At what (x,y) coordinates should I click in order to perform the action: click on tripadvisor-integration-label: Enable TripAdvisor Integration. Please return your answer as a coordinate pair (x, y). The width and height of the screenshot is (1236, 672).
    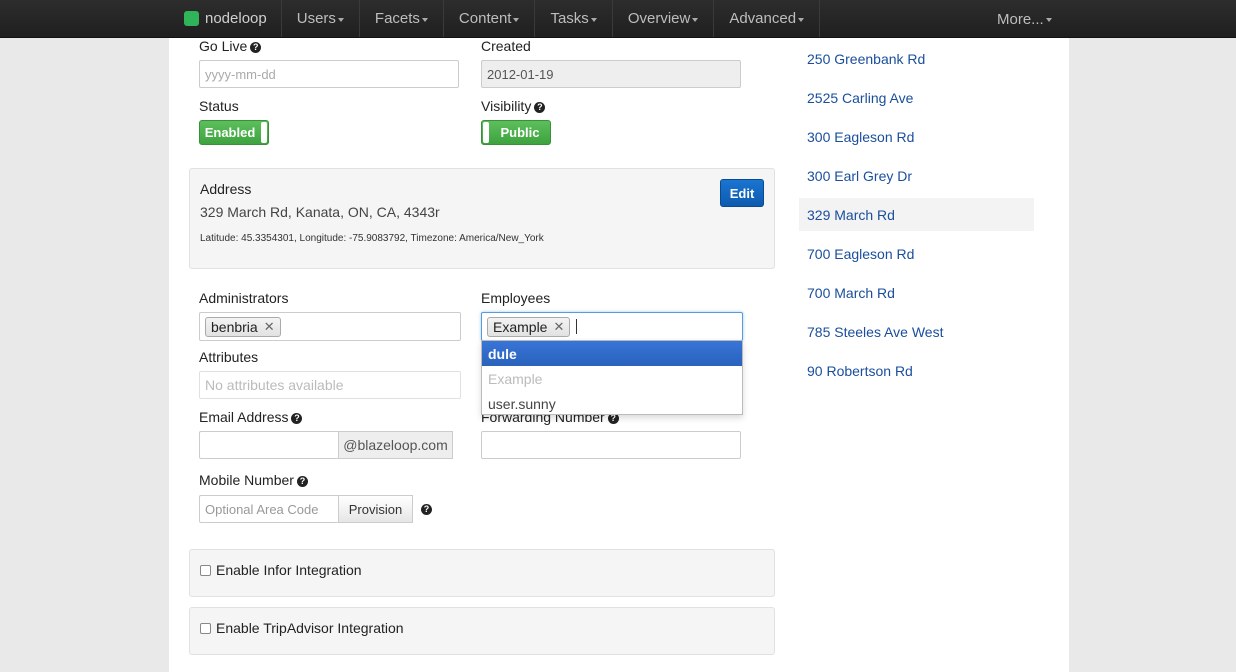
    Looking at the image, I should click on (310, 628).